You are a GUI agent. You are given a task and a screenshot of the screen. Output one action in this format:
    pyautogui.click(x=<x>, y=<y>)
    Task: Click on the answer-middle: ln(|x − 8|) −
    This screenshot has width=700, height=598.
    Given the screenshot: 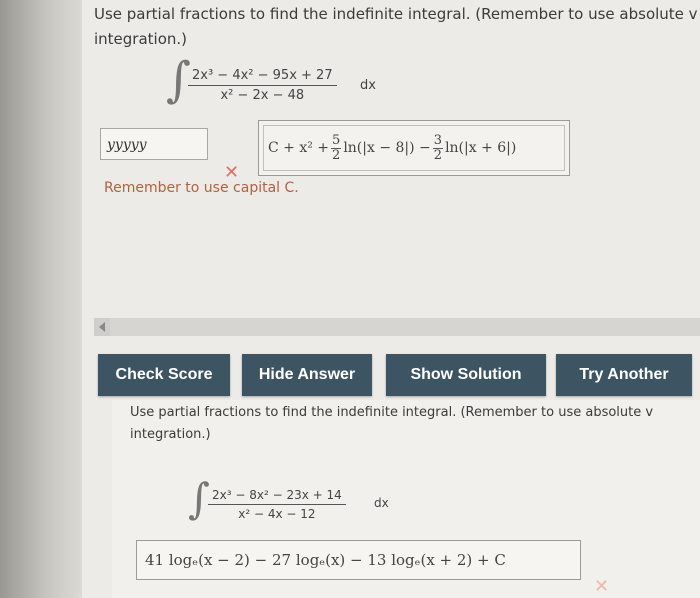 What is the action you would take?
    pyautogui.click(x=387, y=148)
    